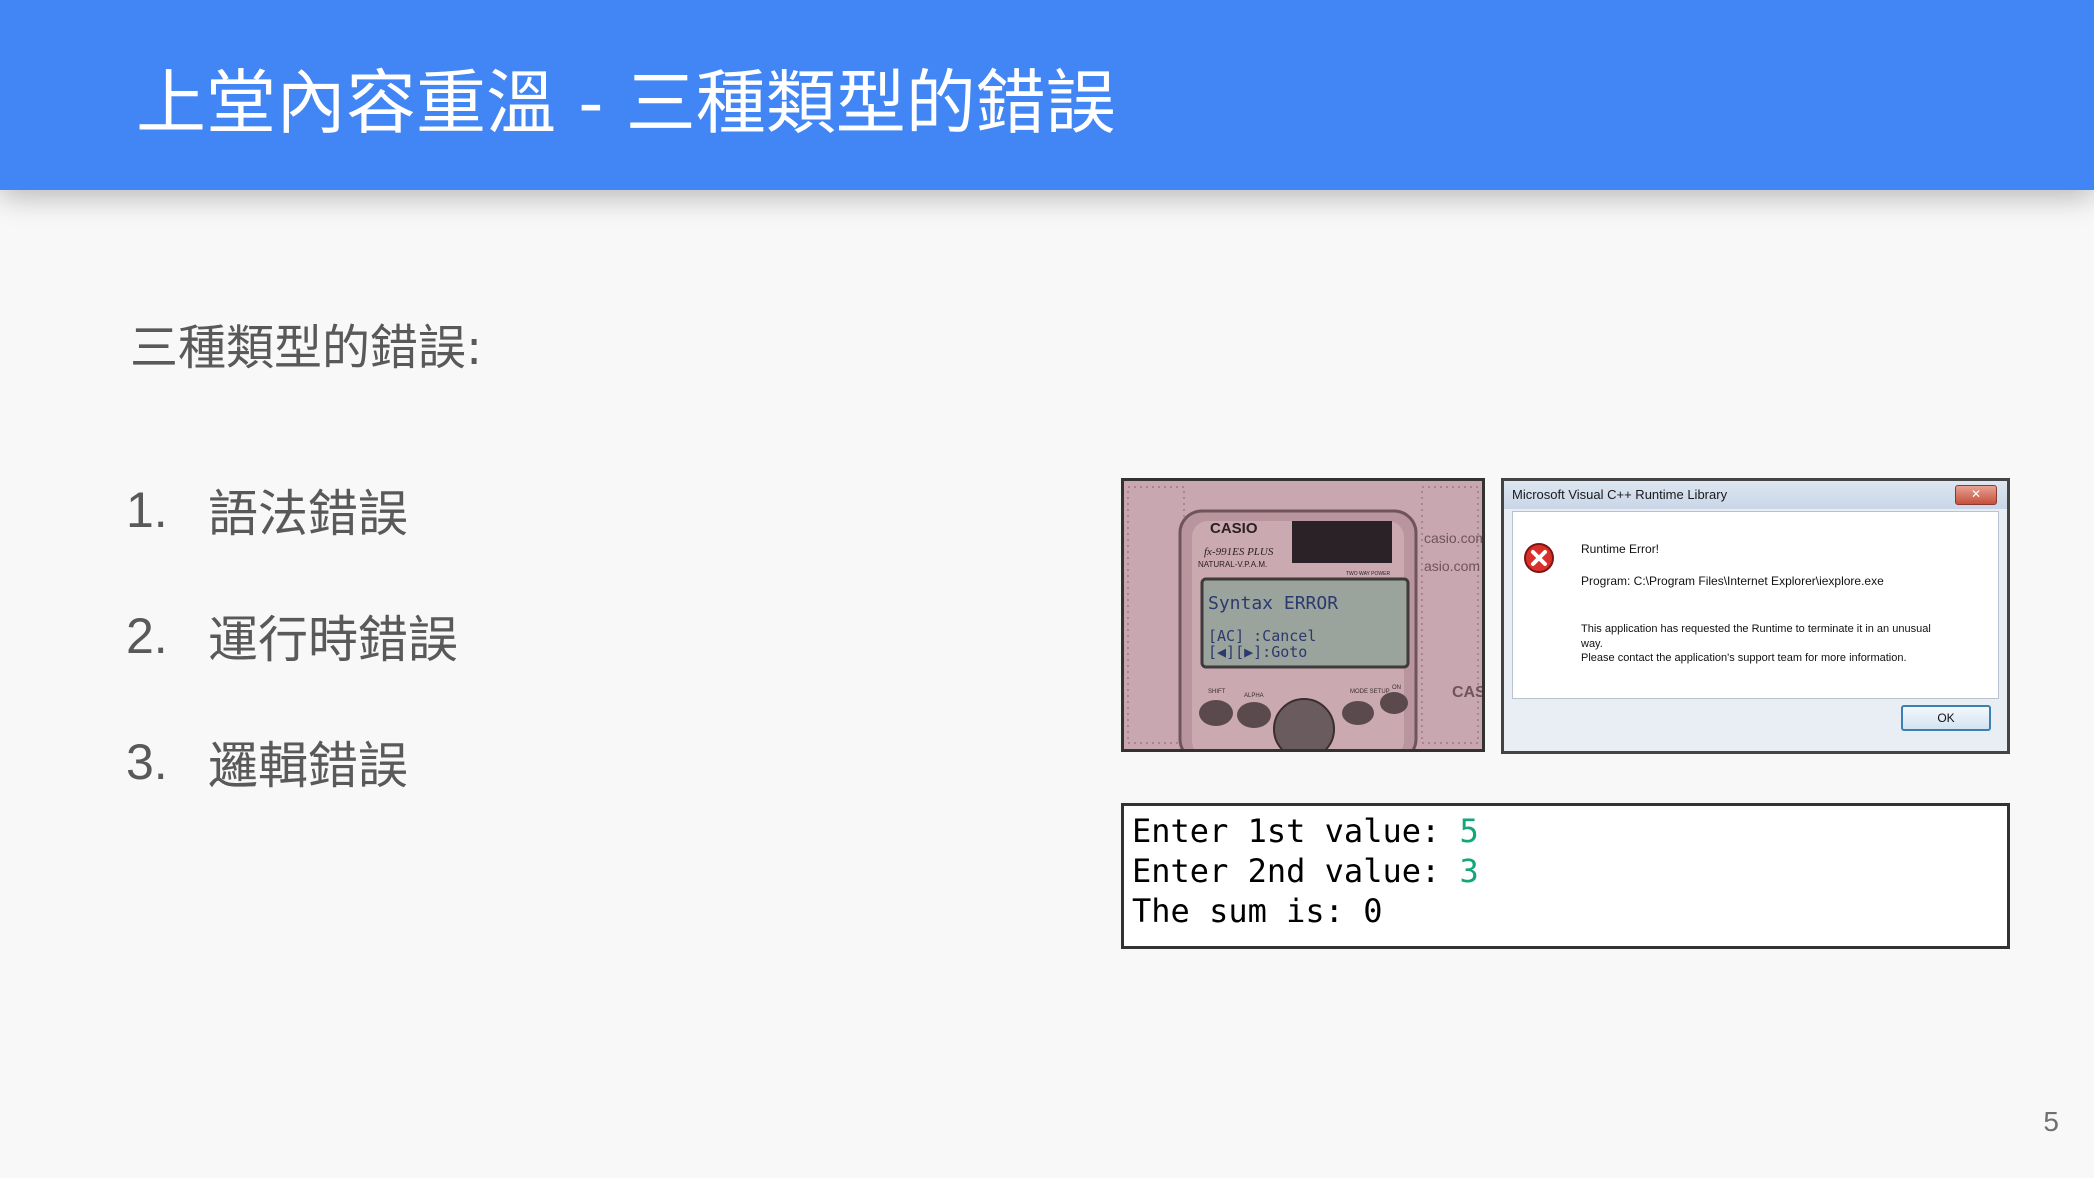  What do you see at coordinates (1373, 911) in the screenshot?
I see `console-result-value: 0` at bounding box center [1373, 911].